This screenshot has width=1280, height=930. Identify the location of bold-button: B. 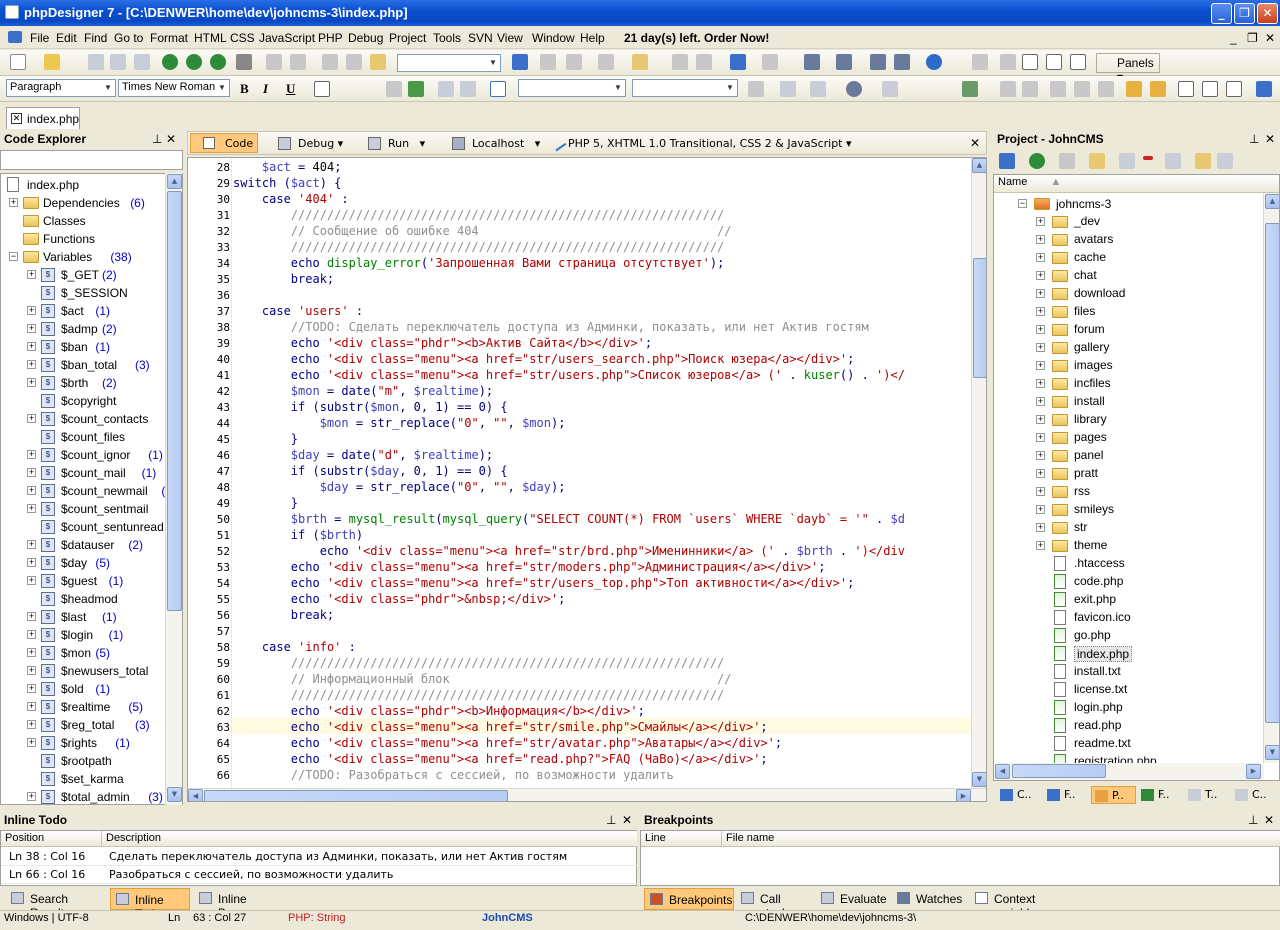
(244, 89).